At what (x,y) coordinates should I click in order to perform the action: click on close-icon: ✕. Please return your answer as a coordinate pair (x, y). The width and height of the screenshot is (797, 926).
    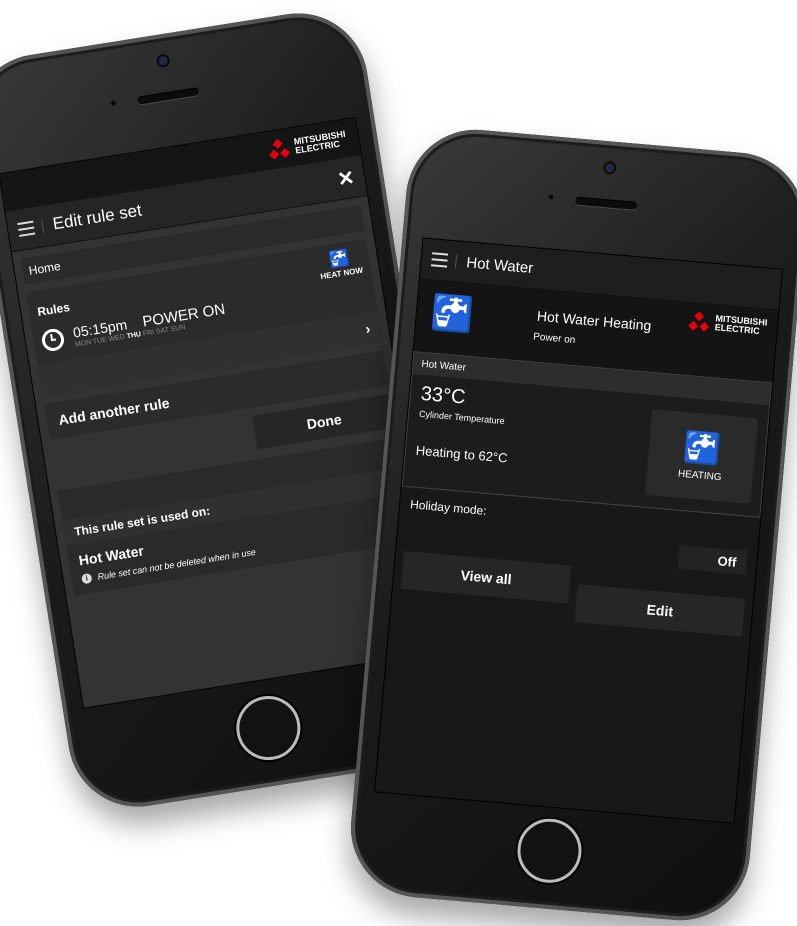
    Looking at the image, I should click on (346, 177).